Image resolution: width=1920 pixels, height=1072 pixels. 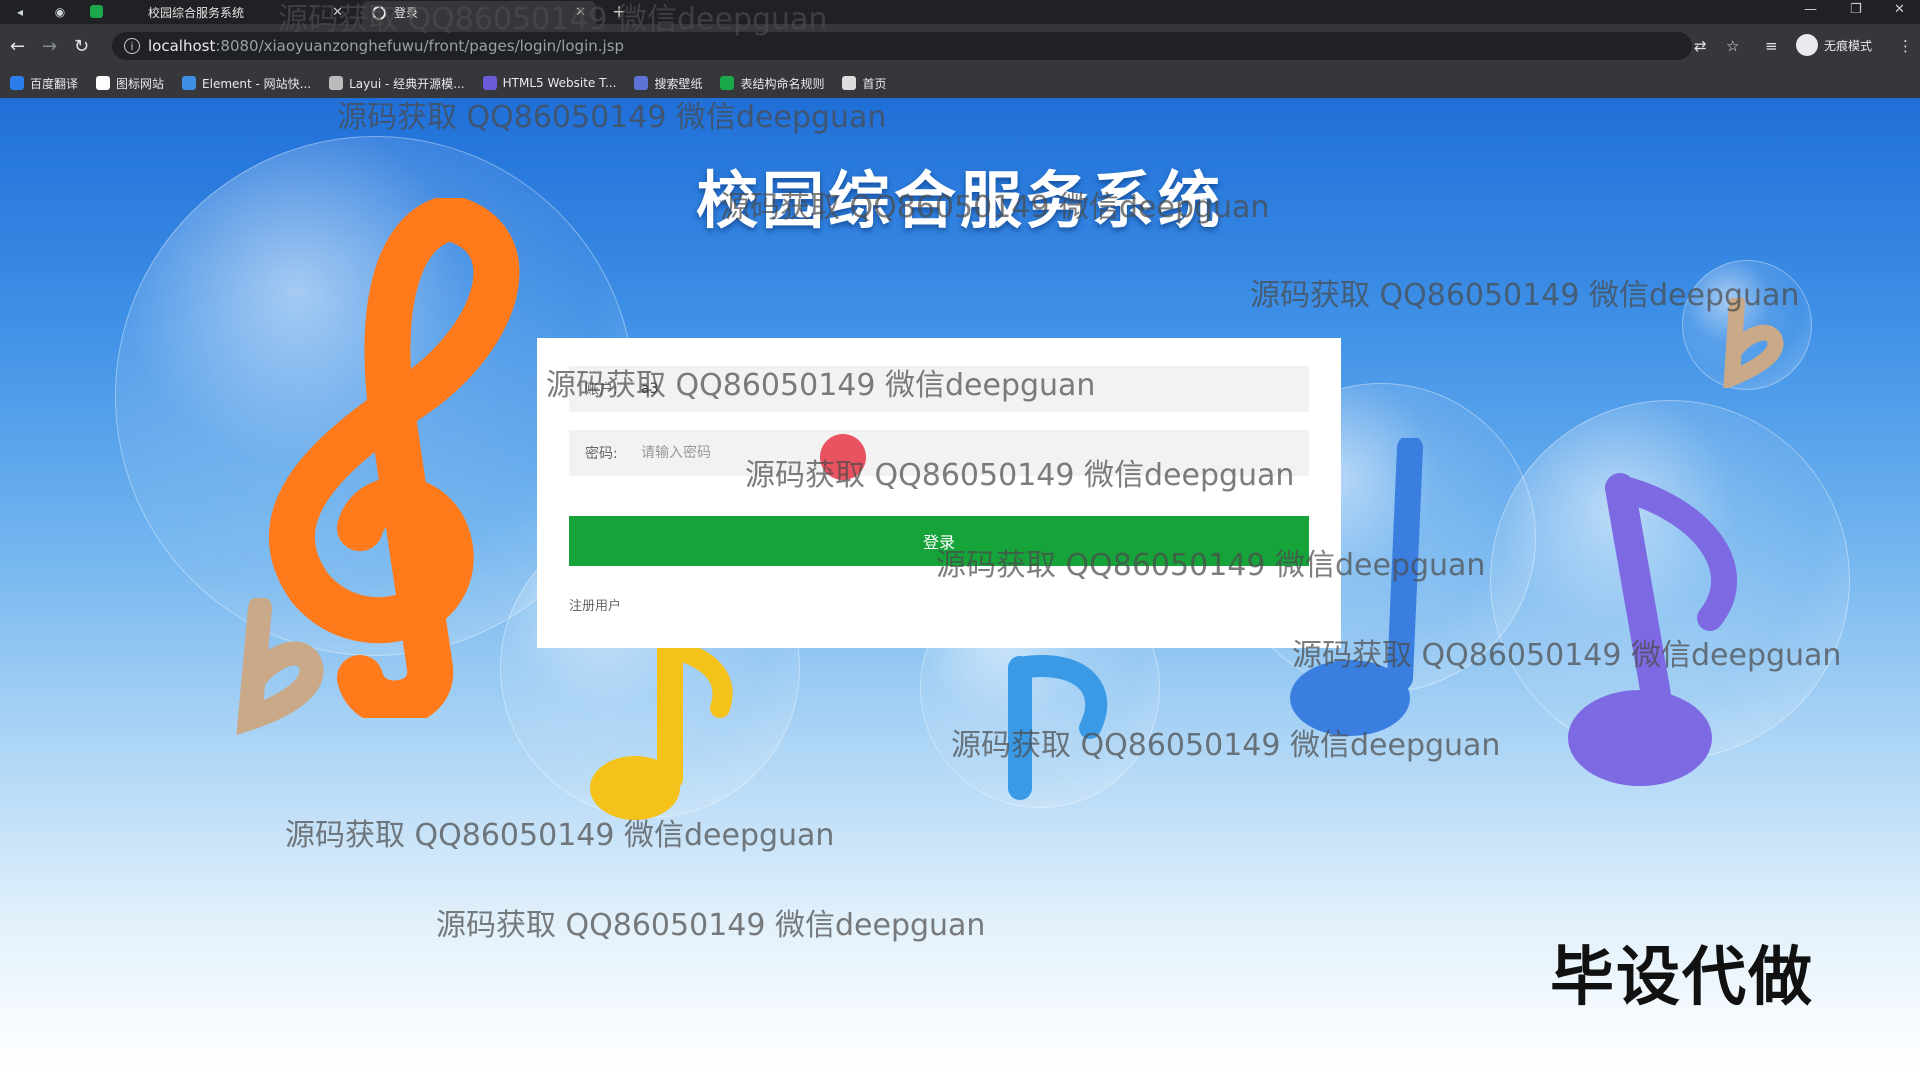 What do you see at coordinates (379, 12) in the screenshot?
I see `globe-icon` at bounding box center [379, 12].